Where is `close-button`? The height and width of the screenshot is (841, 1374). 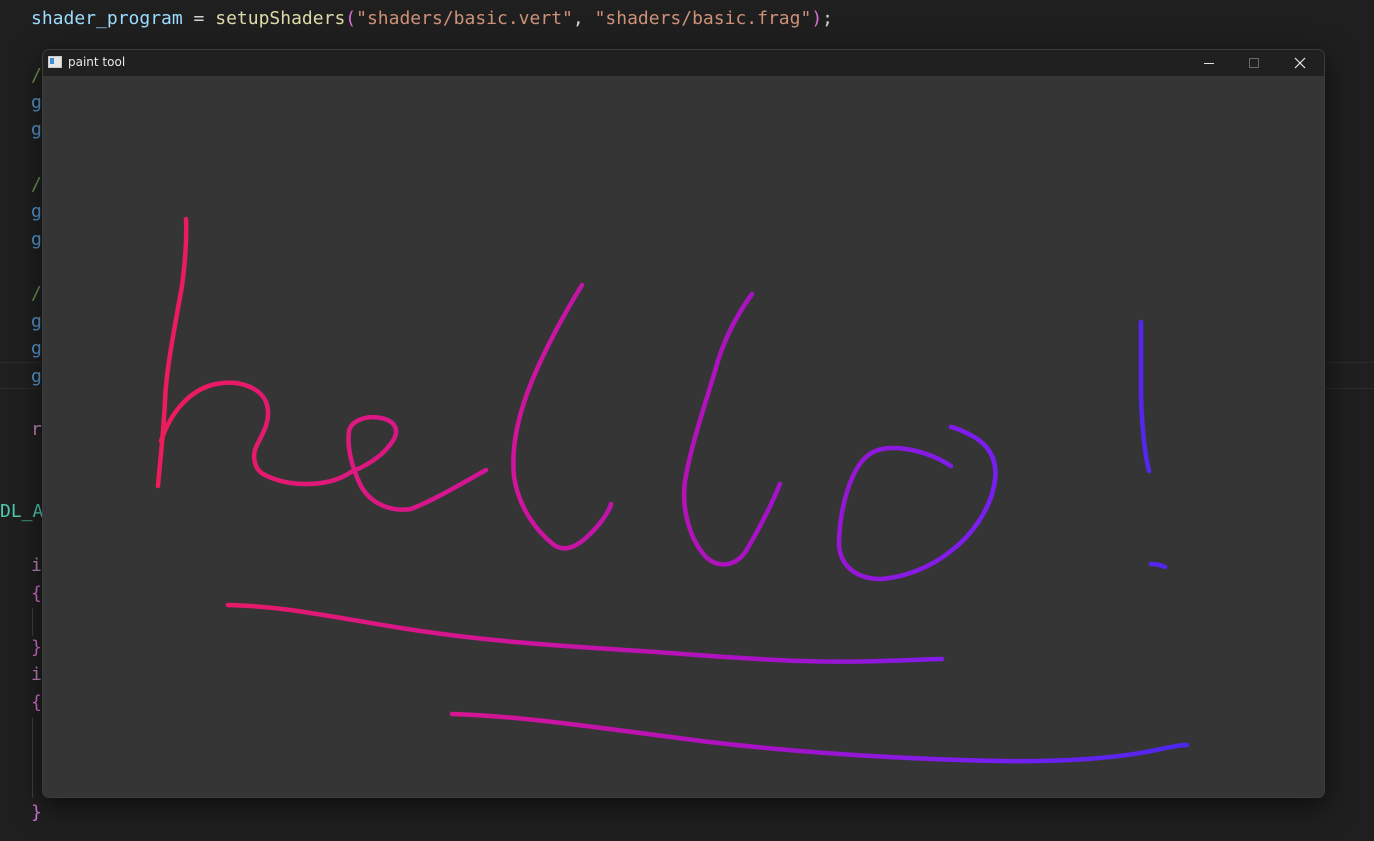
close-button is located at coordinates (1300, 63).